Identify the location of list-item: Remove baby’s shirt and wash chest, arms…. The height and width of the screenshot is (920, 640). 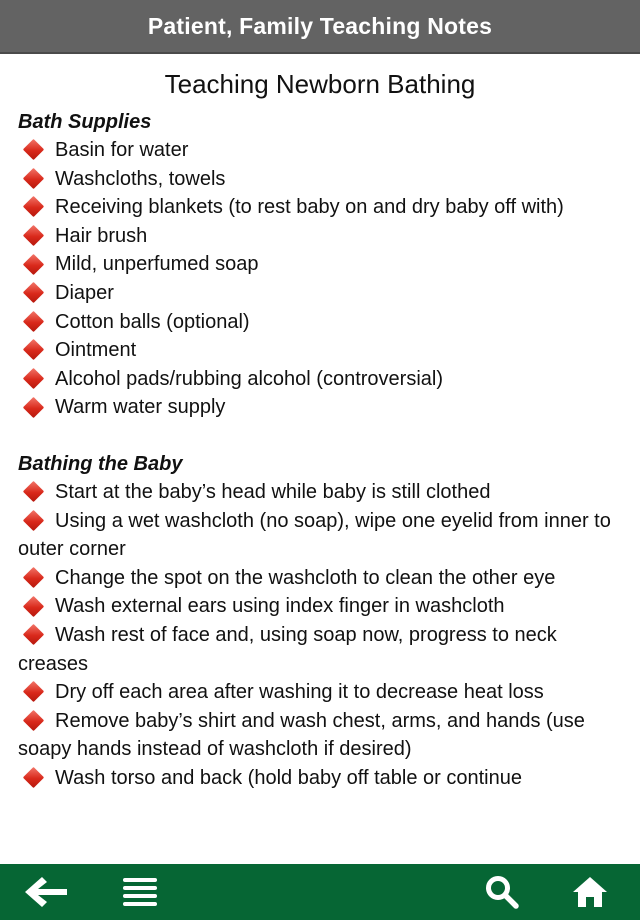
(301, 735).